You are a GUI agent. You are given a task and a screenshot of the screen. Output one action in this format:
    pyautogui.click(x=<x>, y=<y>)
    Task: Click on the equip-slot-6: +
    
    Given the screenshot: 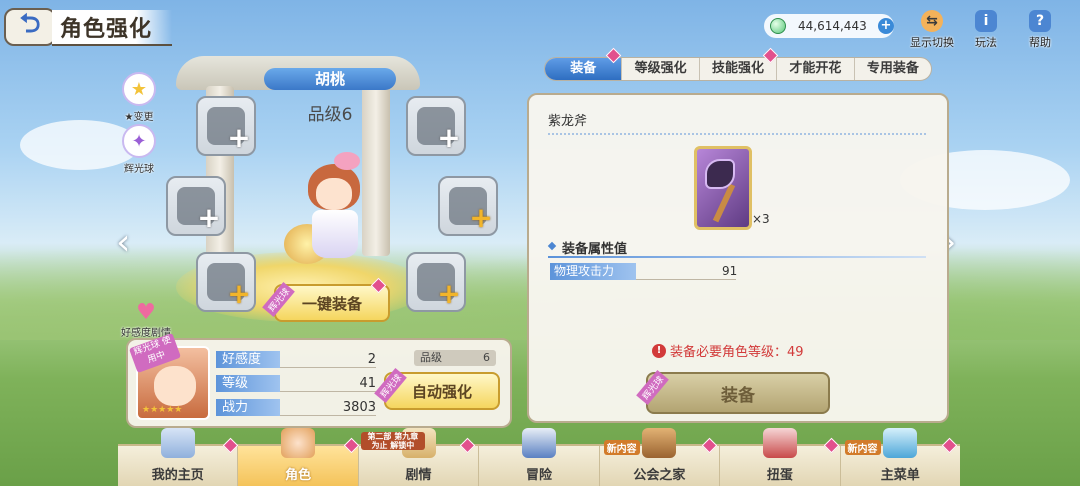 What is the action you would take?
    pyautogui.click(x=436, y=282)
    